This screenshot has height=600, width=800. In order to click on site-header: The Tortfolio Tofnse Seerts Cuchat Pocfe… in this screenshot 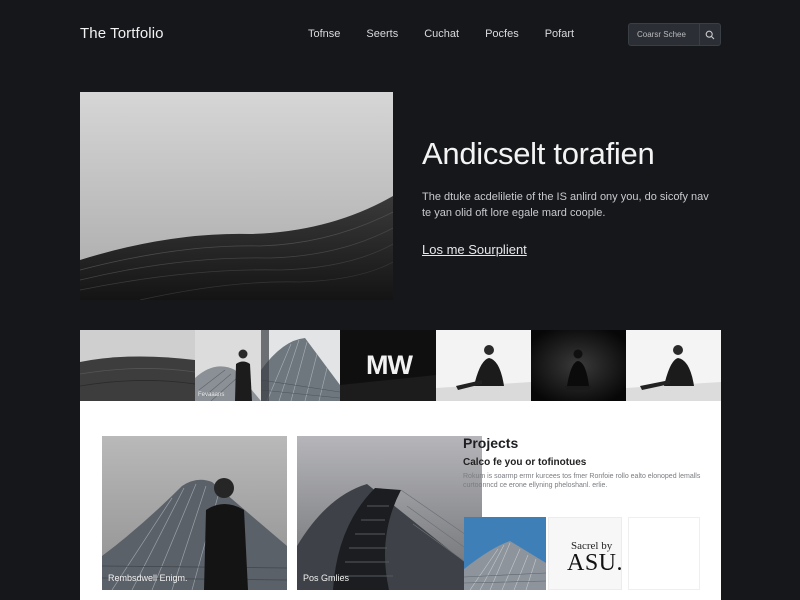, I will do `click(400, 35)`.